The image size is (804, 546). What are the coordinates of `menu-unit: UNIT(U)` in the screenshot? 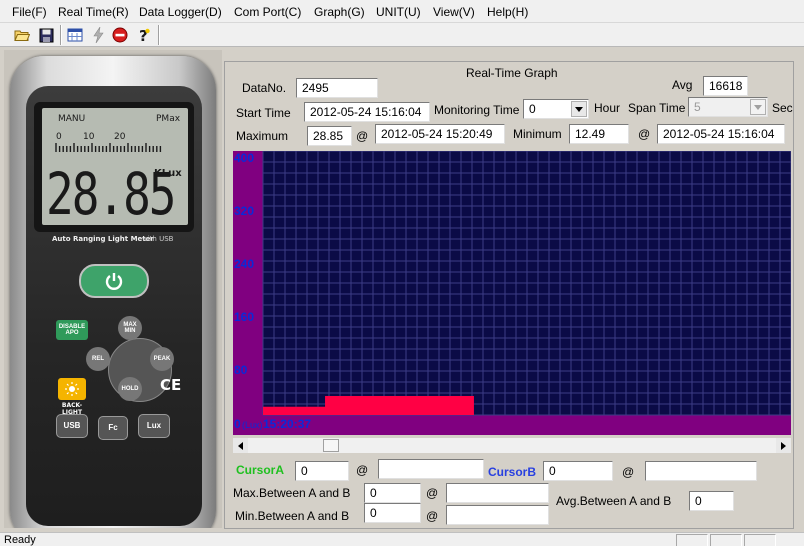 It's located at (398, 12).